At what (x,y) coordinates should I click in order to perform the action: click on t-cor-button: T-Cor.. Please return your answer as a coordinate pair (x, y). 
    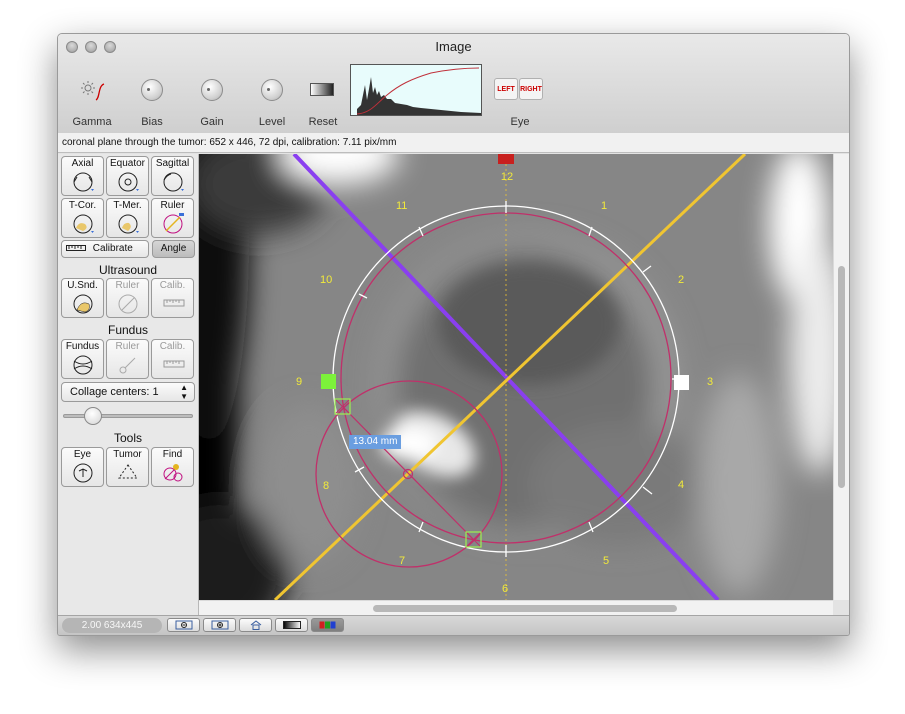
    Looking at the image, I should click on (82, 218).